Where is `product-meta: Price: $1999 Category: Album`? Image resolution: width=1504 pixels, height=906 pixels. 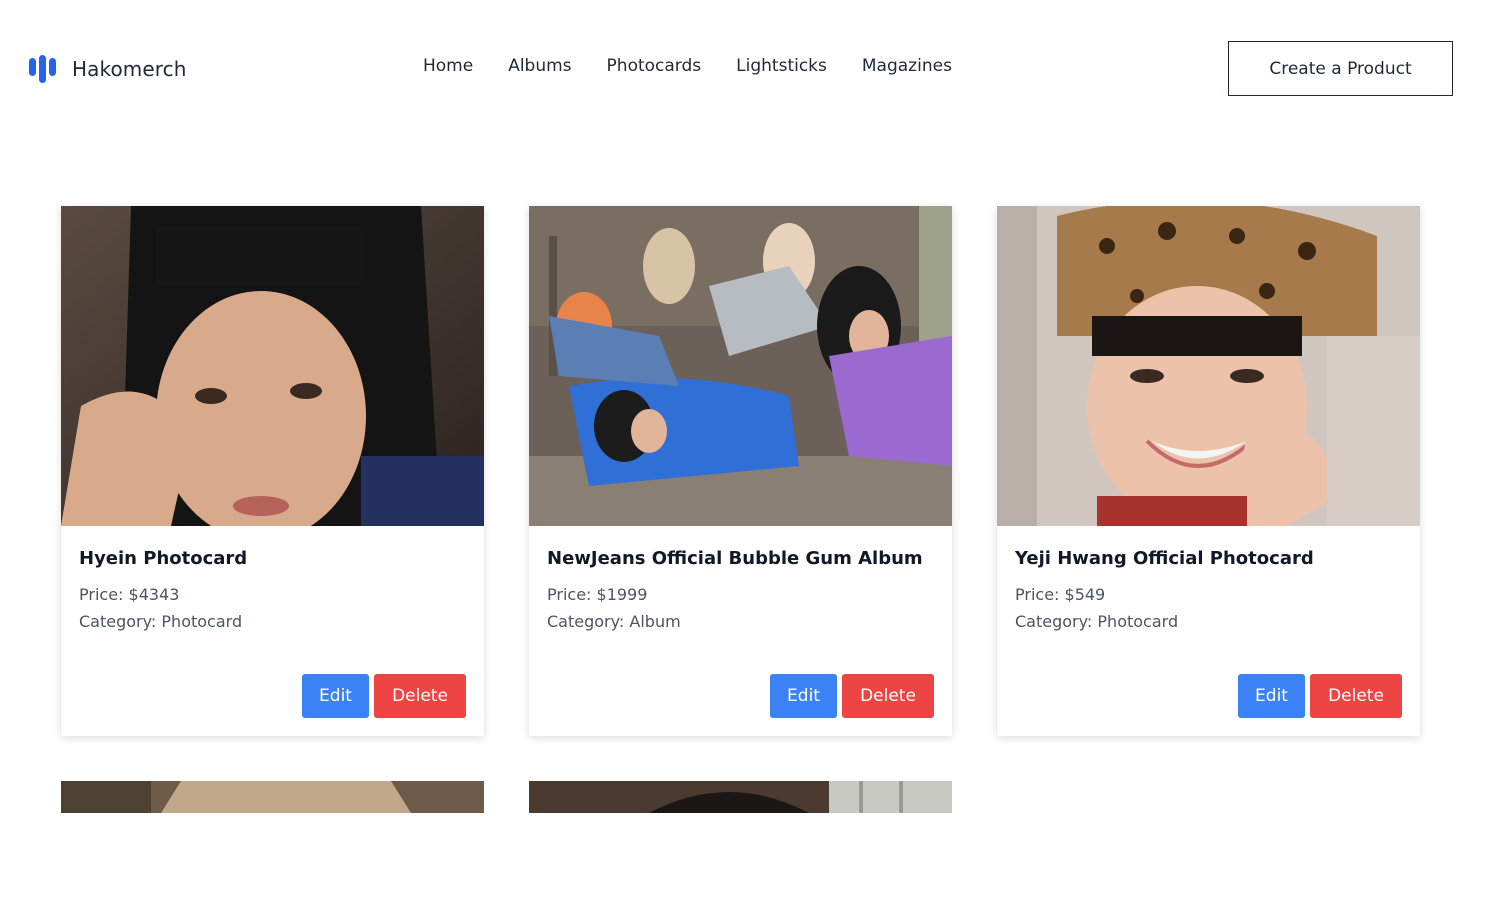 product-meta: Price: $1999 Category: Album is located at coordinates (740, 608).